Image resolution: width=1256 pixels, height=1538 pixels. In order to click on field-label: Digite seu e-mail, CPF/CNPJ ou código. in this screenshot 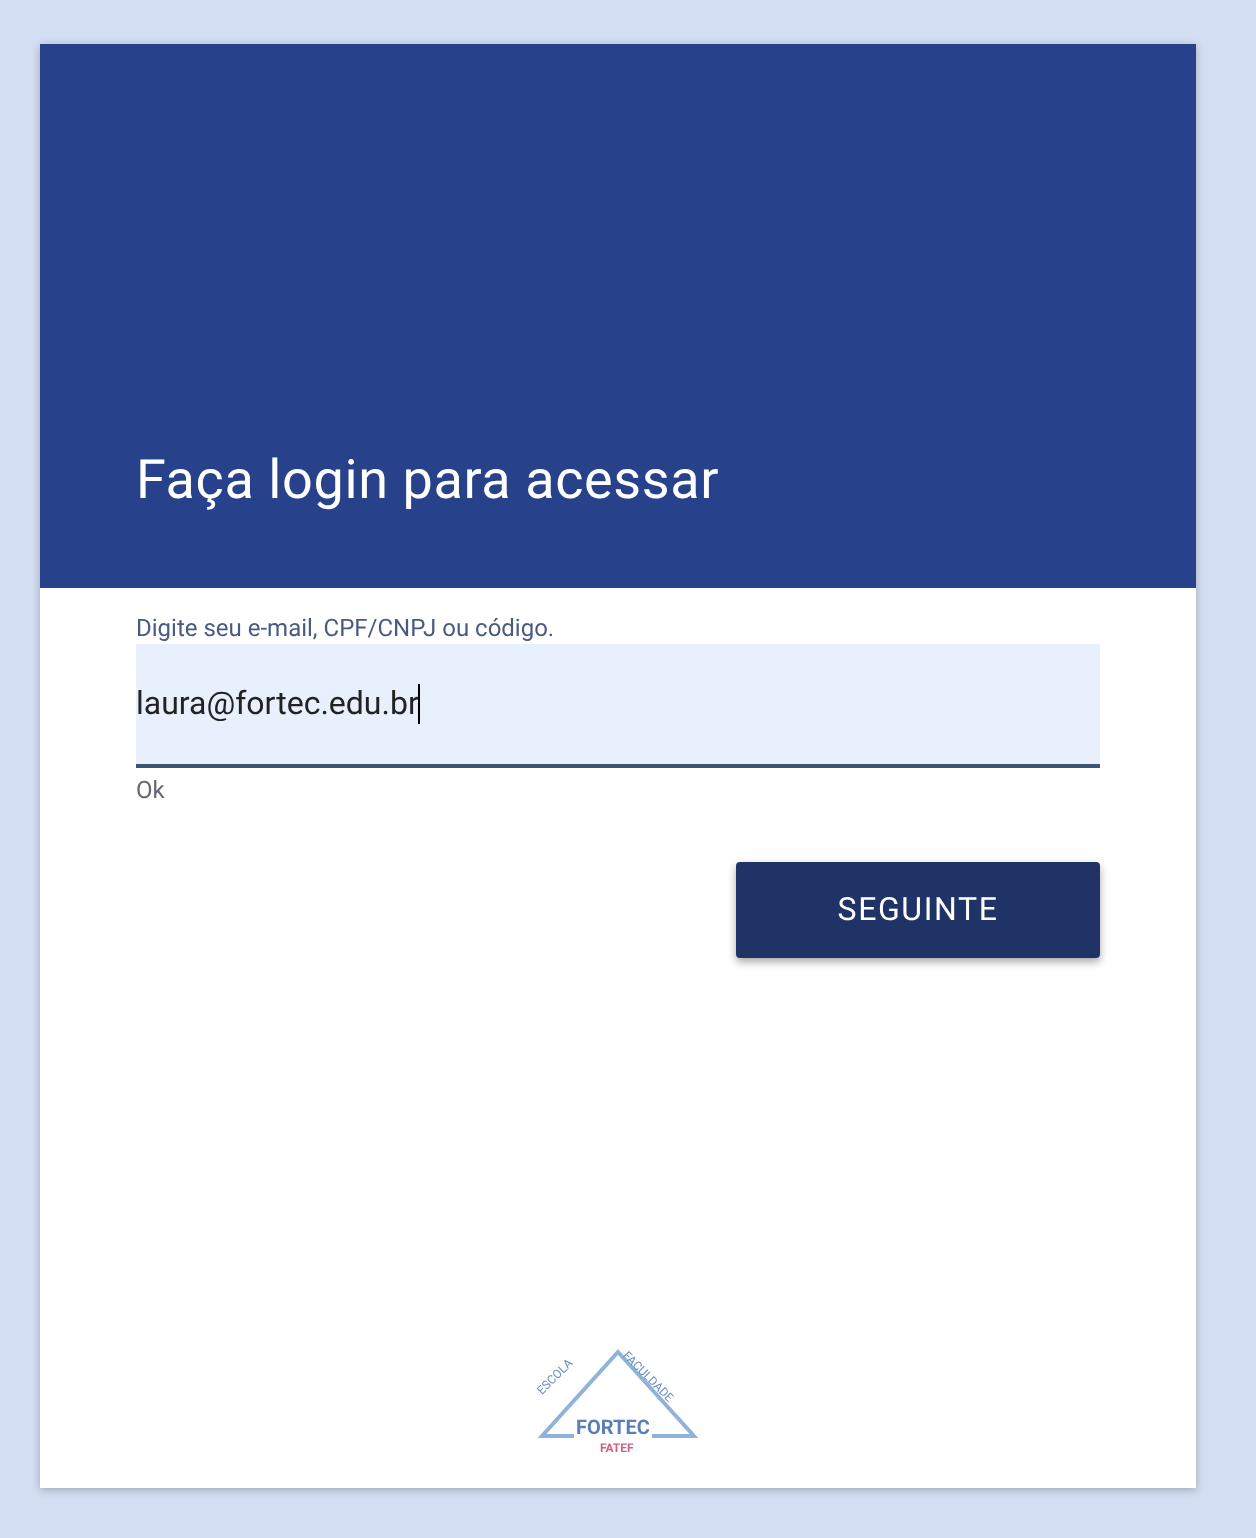, I will do `click(346, 628)`.